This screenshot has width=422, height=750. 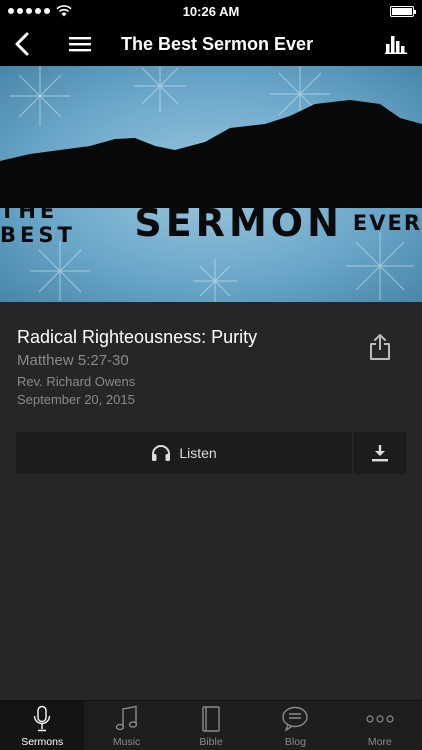 I want to click on download-icon, so click(x=380, y=453).